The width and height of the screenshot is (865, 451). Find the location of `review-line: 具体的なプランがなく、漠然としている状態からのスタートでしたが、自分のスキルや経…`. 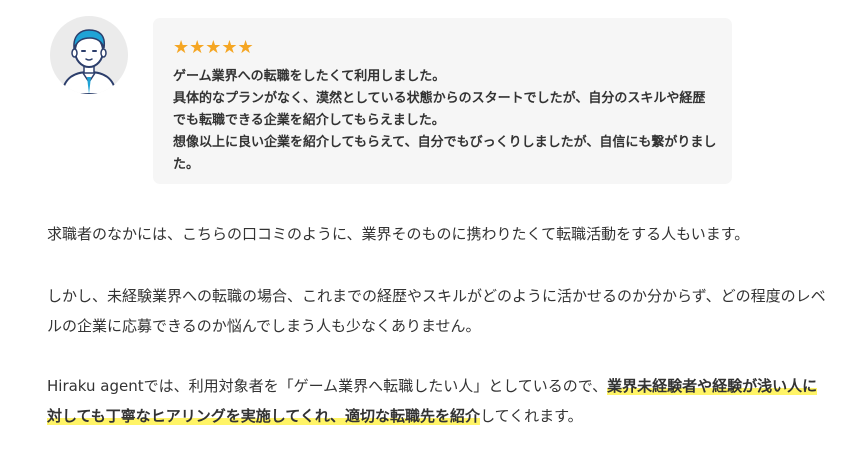

review-line: 具体的なプランがなく、漠然としている状態からのスタートでしたが、自分のスキルや経… is located at coordinates (439, 109).